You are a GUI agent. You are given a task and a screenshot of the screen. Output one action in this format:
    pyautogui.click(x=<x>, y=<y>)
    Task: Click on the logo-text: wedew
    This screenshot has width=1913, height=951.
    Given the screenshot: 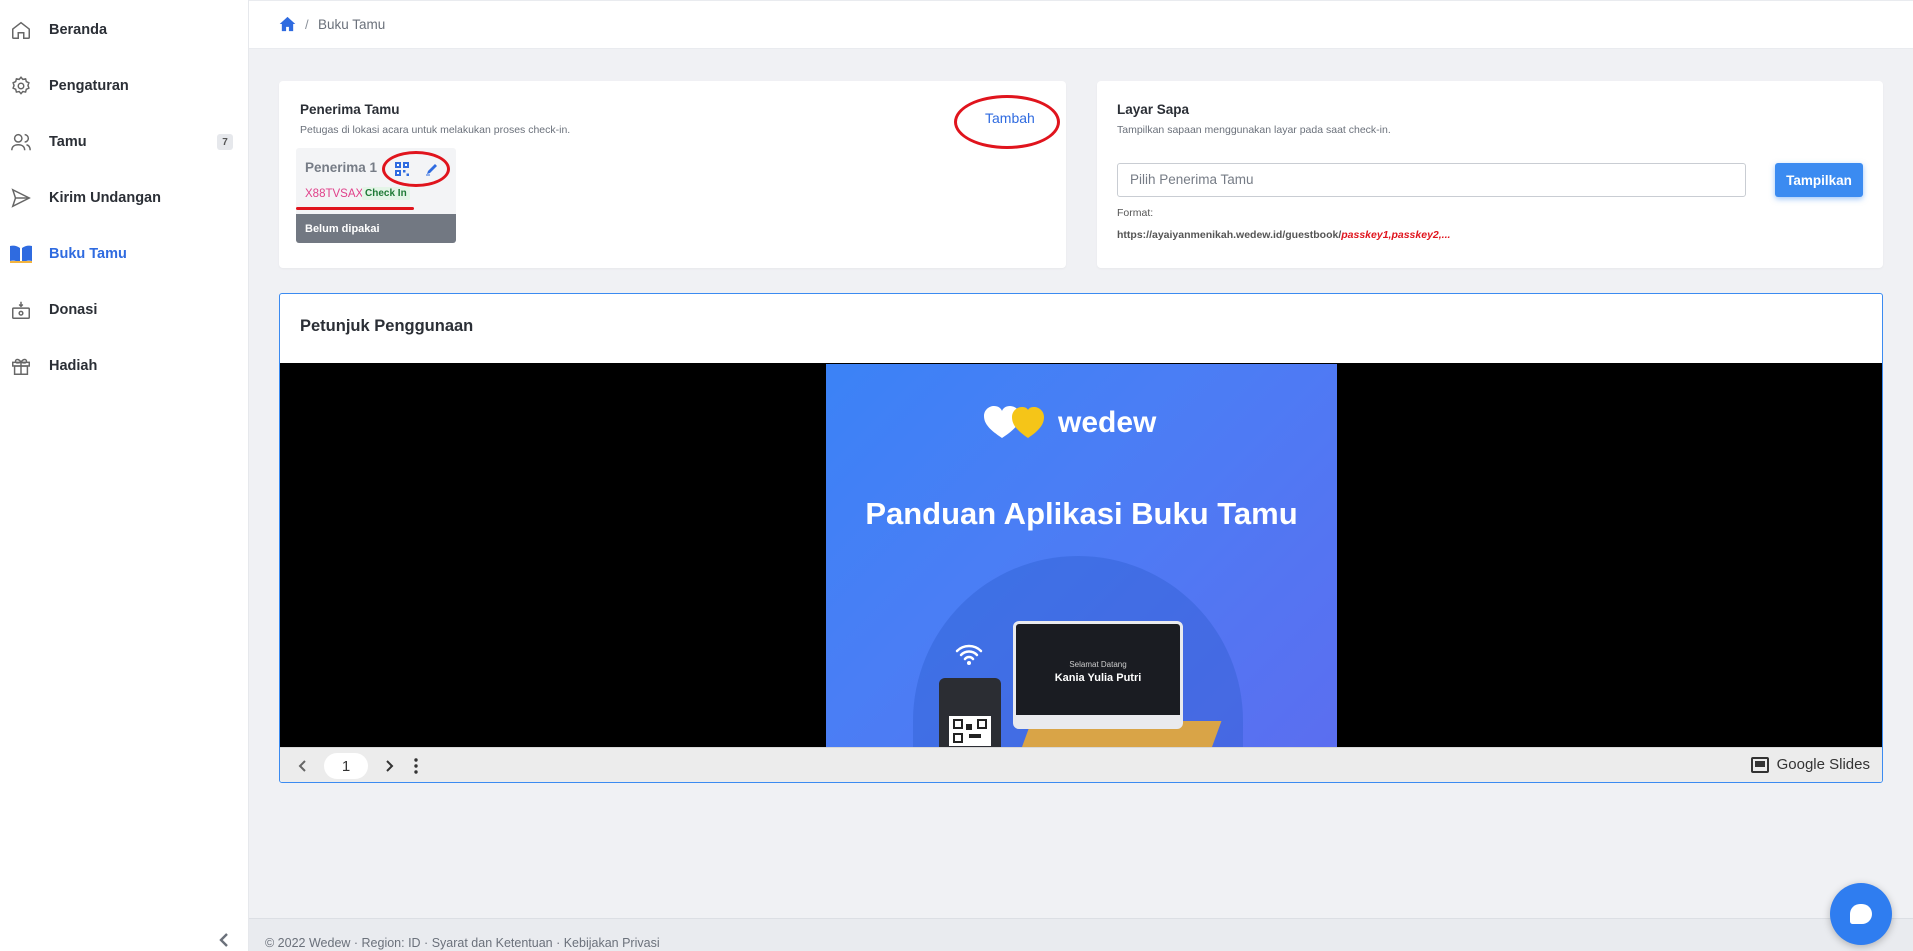 What is the action you would take?
    pyautogui.click(x=1107, y=422)
    